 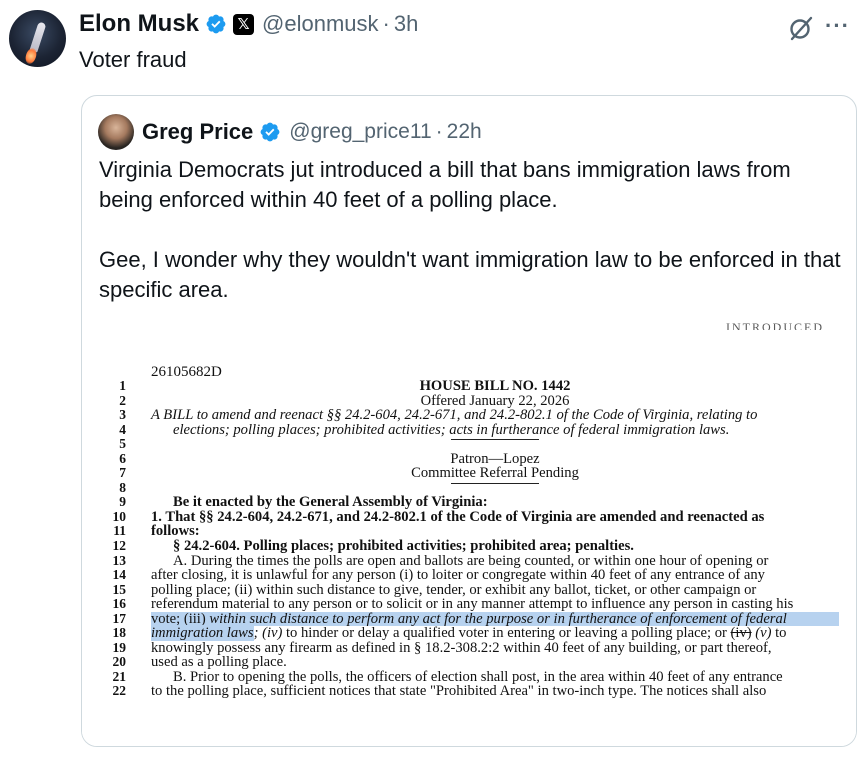 I want to click on bill-committee: Committee Referral Pending, so click(x=495, y=473).